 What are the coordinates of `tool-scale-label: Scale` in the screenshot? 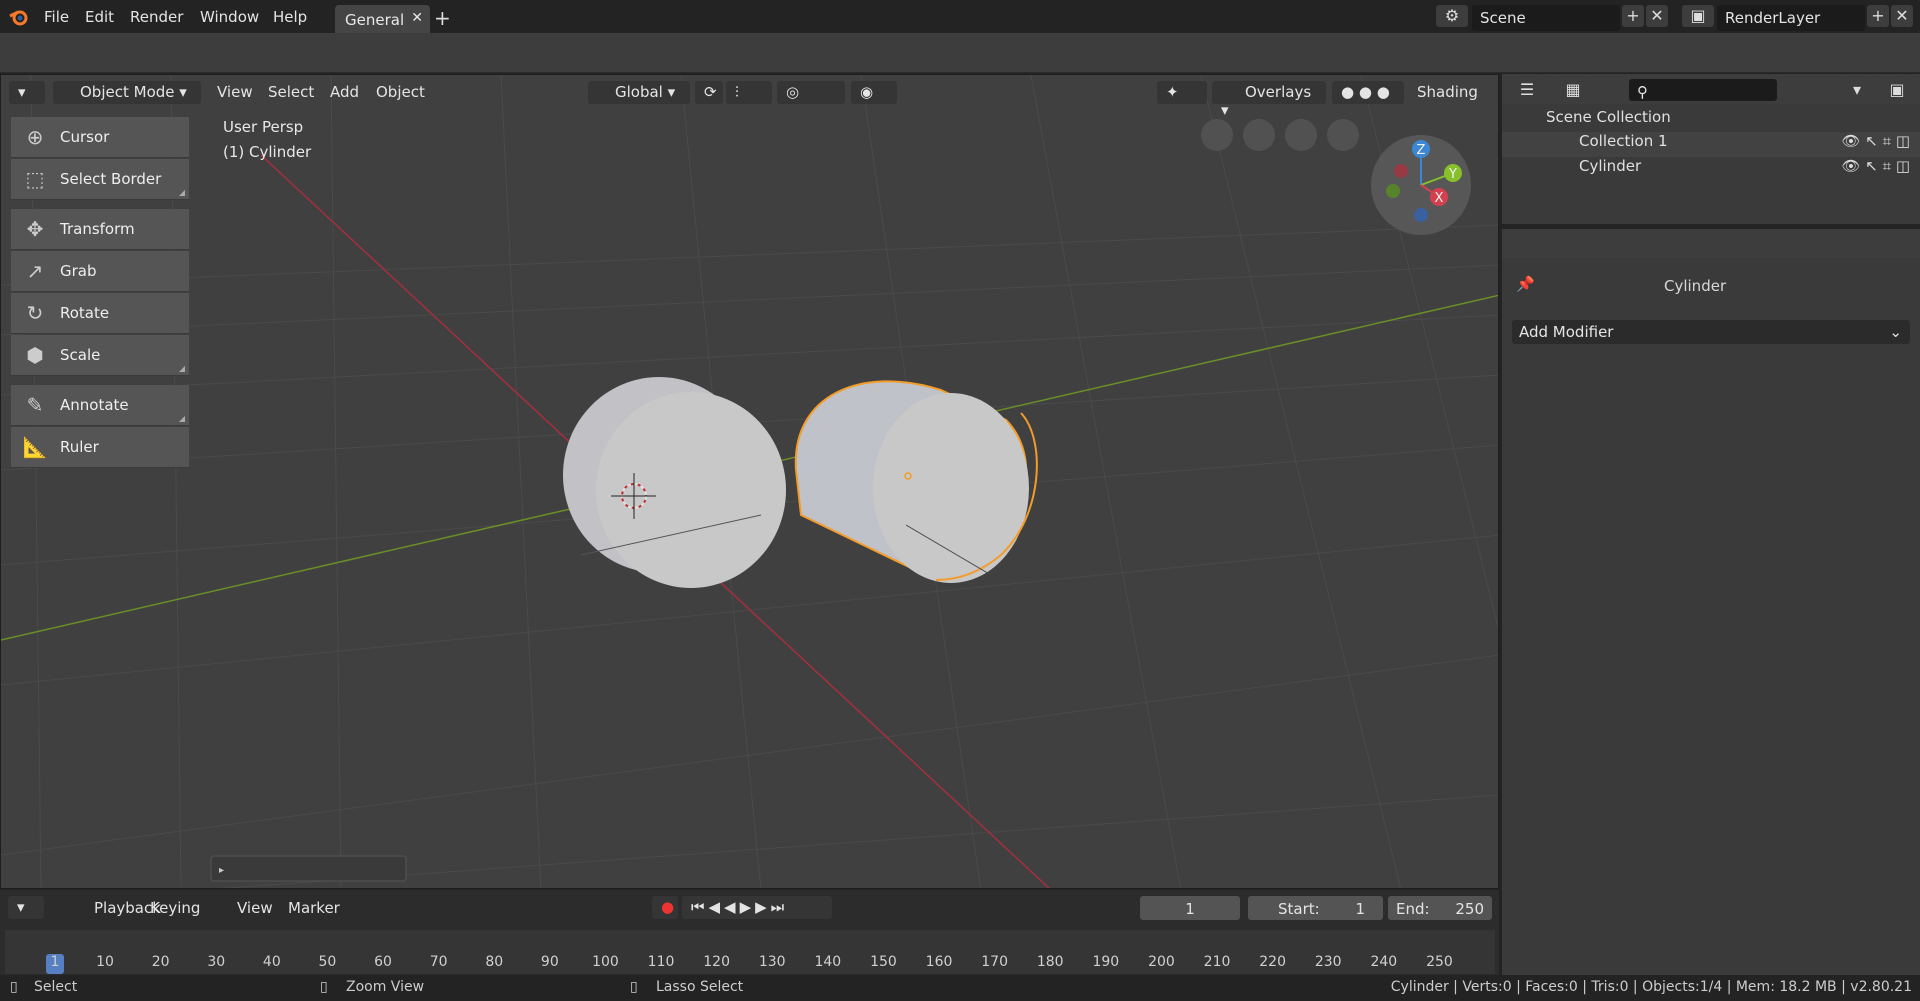 It's located at (80, 355).